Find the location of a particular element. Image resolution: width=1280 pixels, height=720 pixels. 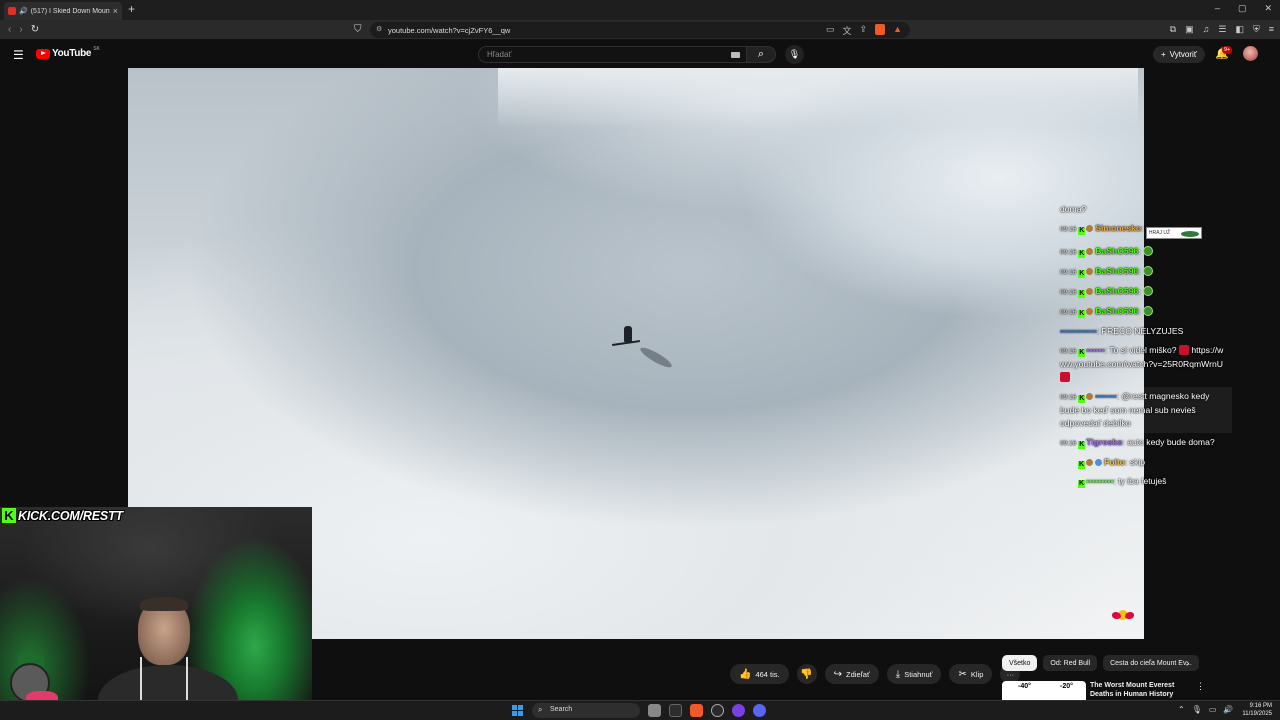

minimize-button: – is located at coordinates (1217, 8).